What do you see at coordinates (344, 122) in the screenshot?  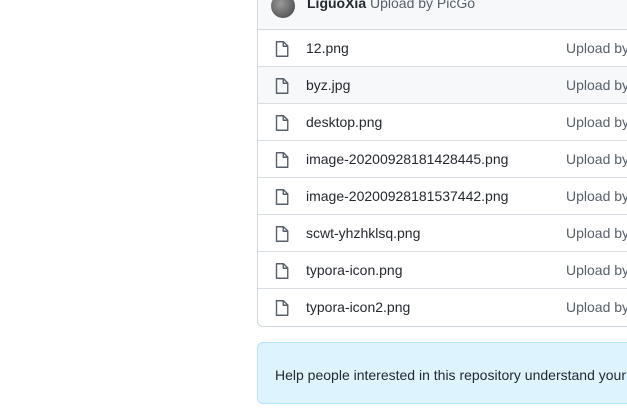 I see `file-name-link: desktop.png` at bounding box center [344, 122].